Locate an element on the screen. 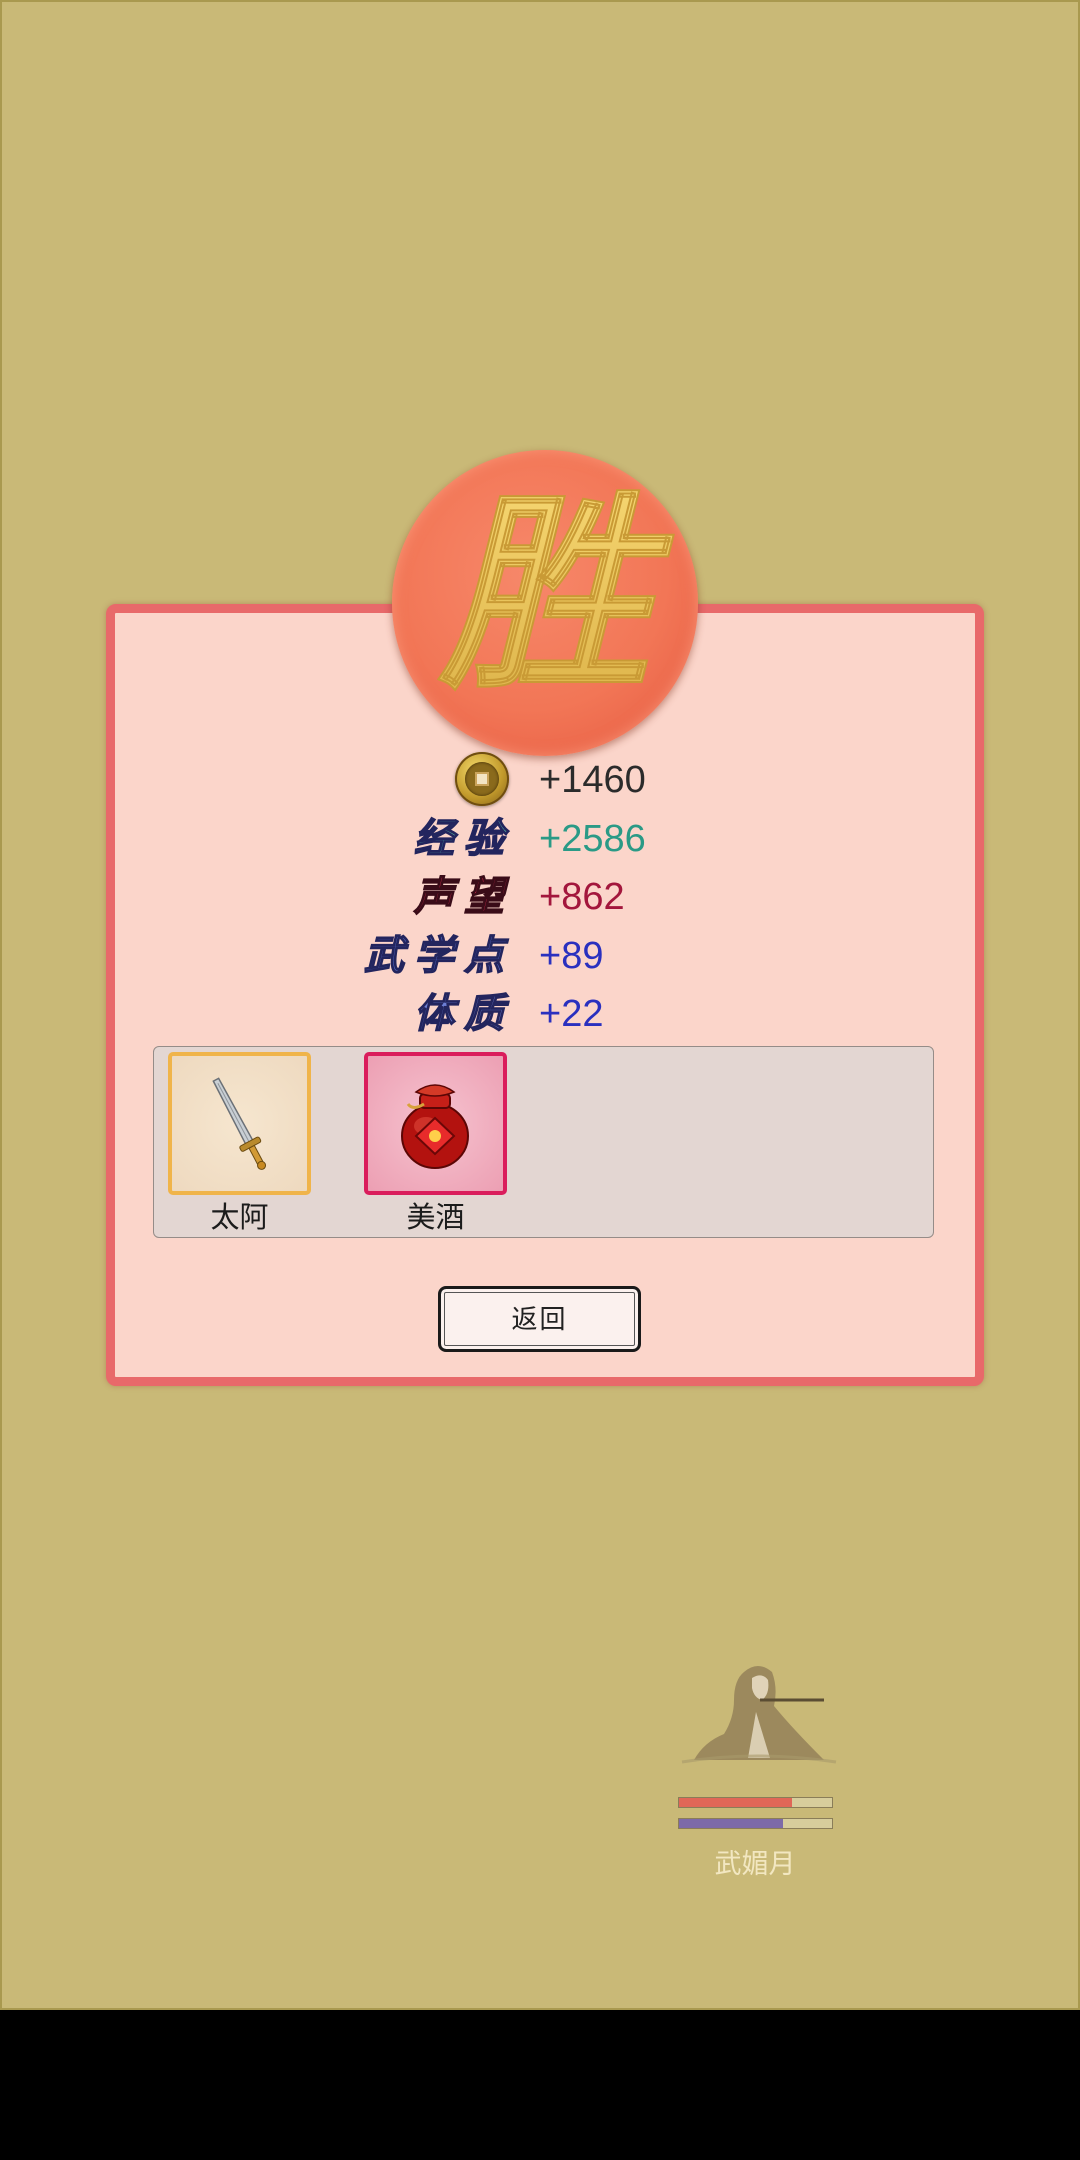 Image resolution: width=1080 pixels, height=2160 pixels. victory-badge: 胜 is located at coordinates (545, 603).